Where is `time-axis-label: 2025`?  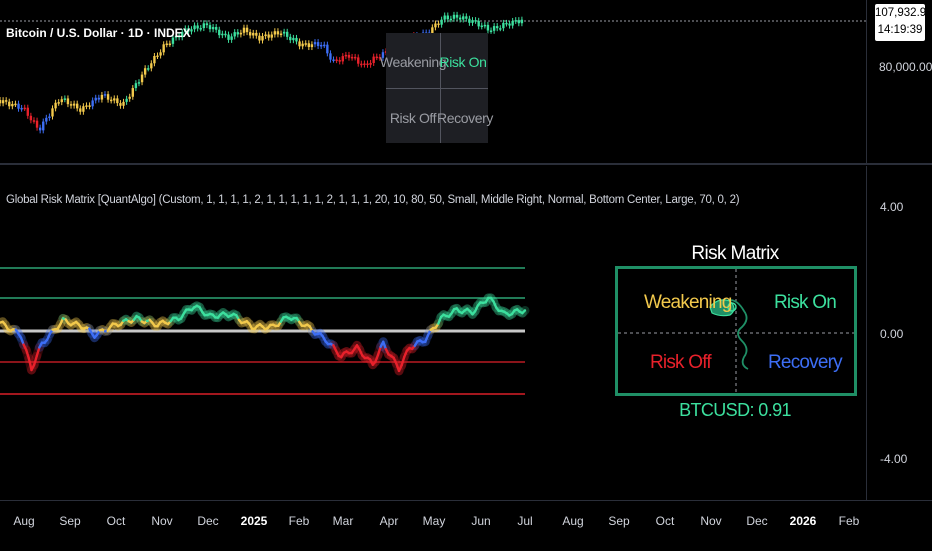
time-axis-label: 2025 is located at coordinates (254, 521).